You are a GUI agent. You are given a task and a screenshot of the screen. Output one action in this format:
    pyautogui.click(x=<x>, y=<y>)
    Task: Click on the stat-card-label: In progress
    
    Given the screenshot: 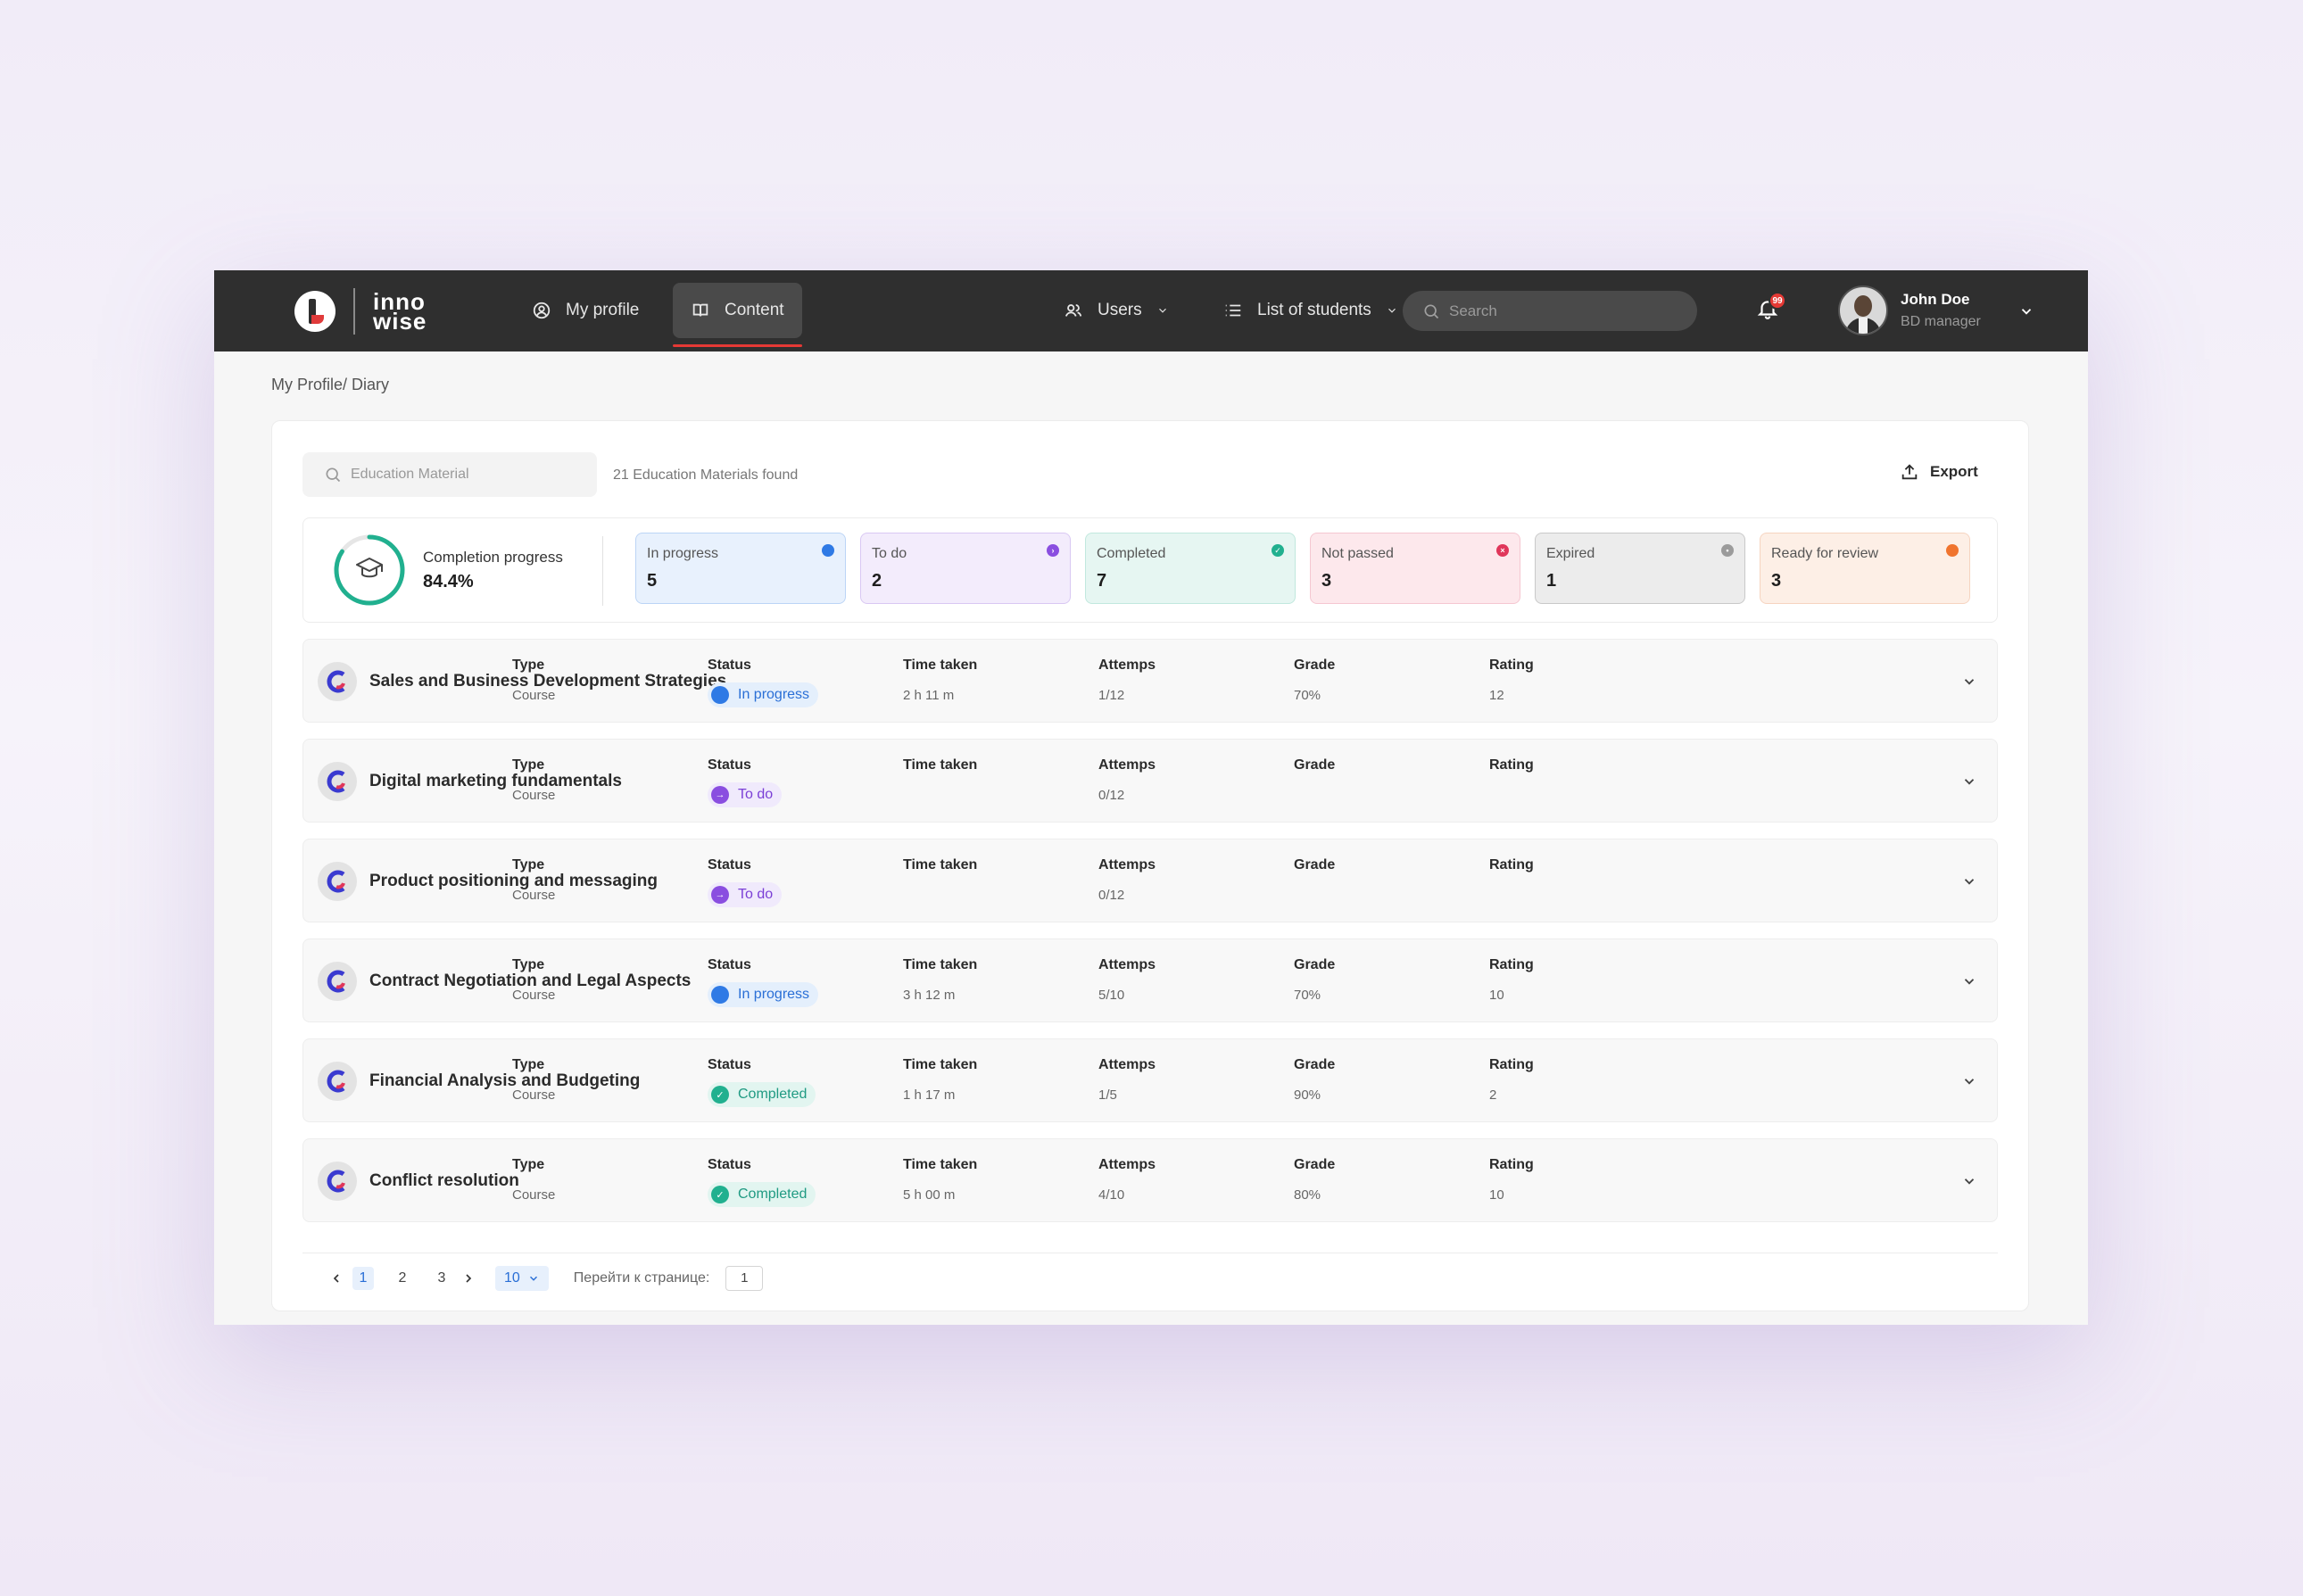 What is the action you would take?
    pyautogui.click(x=683, y=553)
    